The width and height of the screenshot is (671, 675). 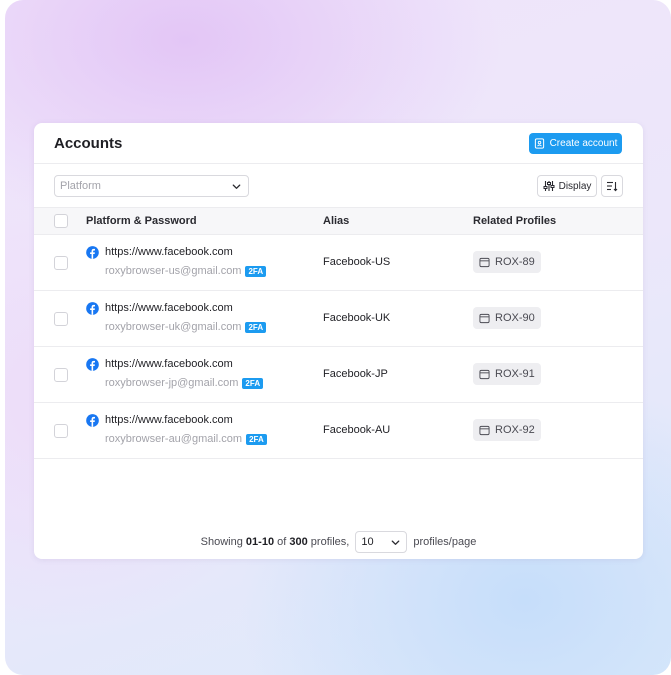 I want to click on email-text: roxybrowser-us@gmail.com, so click(x=173, y=271).